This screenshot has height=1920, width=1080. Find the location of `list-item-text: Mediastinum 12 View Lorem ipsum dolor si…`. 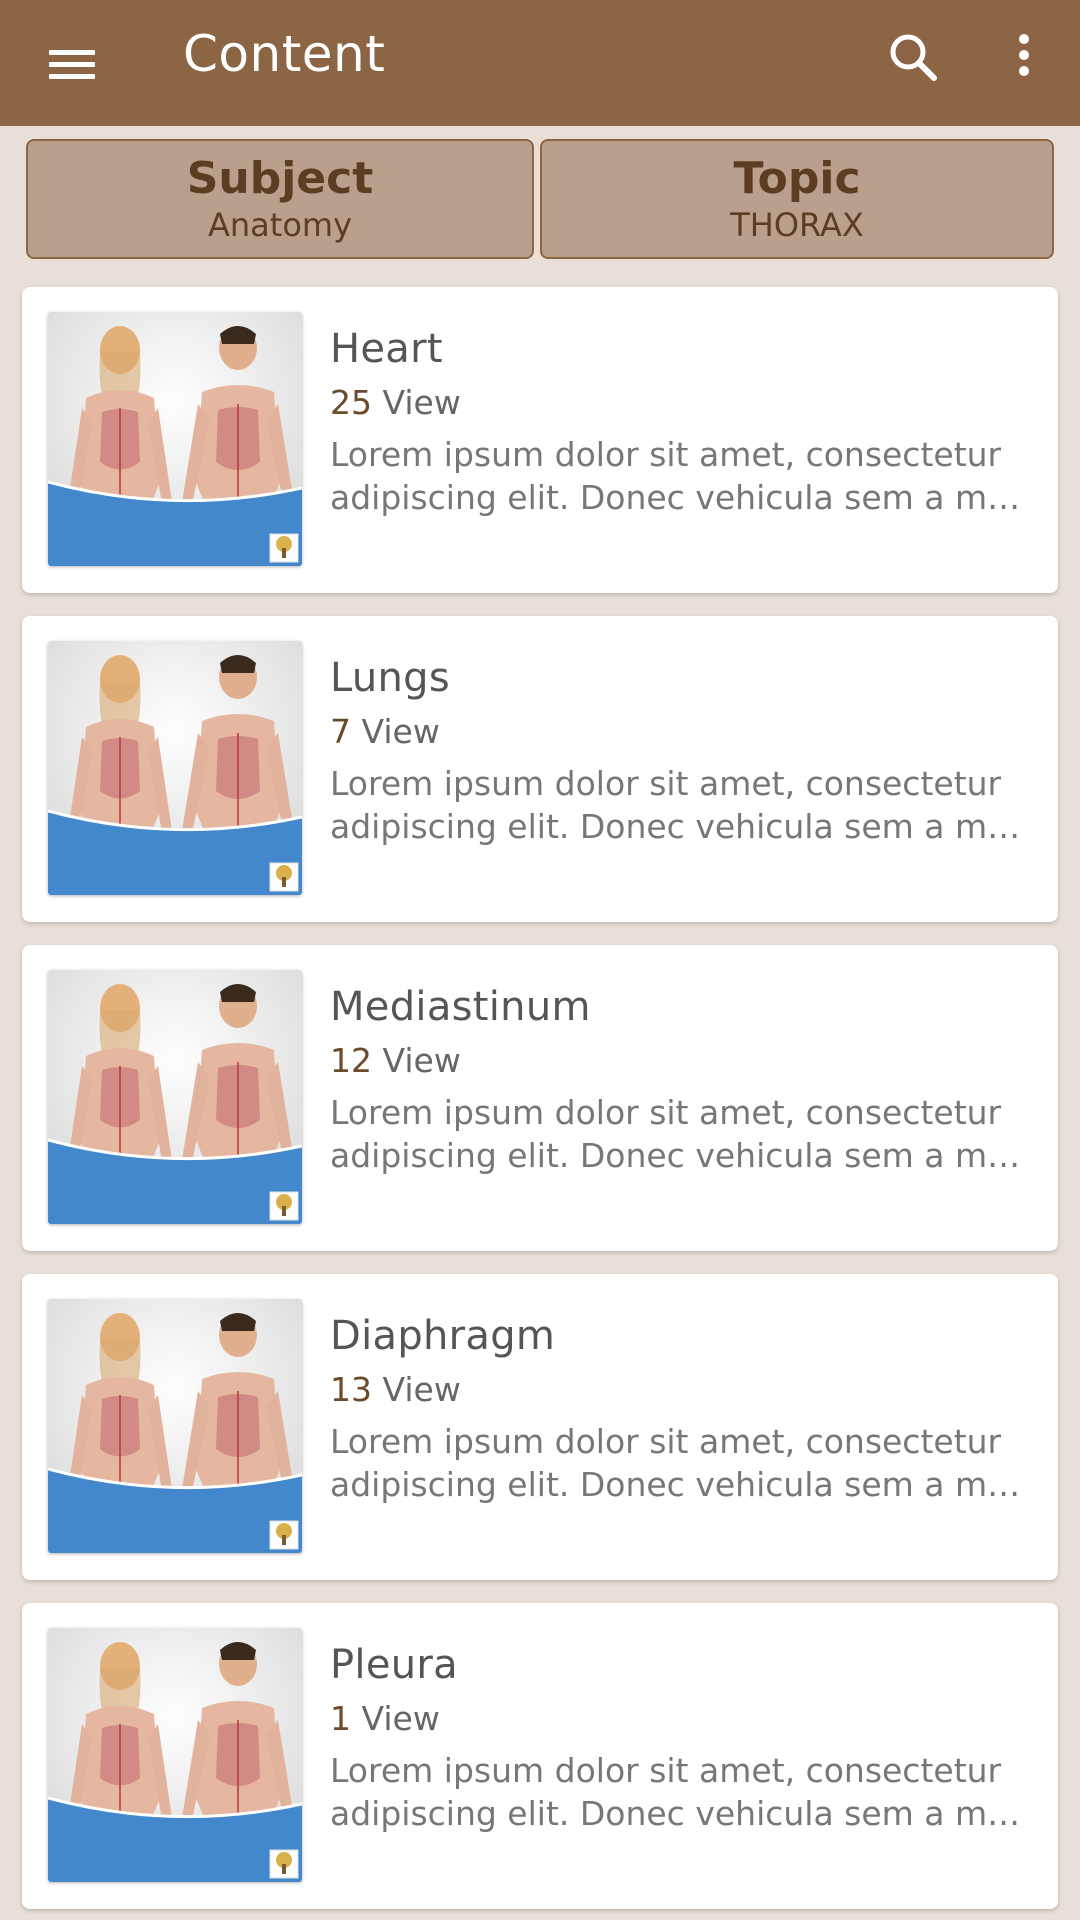

list-item-text: Mediastinum 12 View Lorem ipsum dolor si… is located at coordinates (680, 1079).